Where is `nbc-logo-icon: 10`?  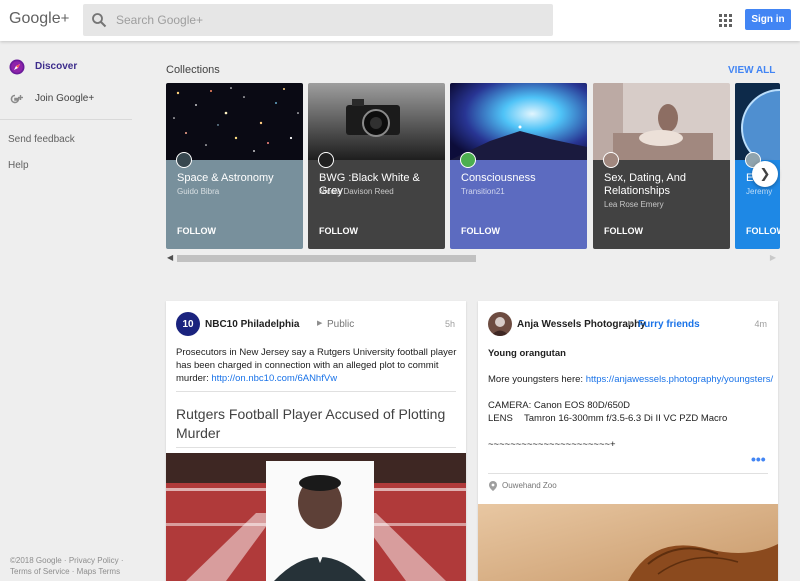 nbc-logo-icon: 10 is located at coordinates (188, 324).